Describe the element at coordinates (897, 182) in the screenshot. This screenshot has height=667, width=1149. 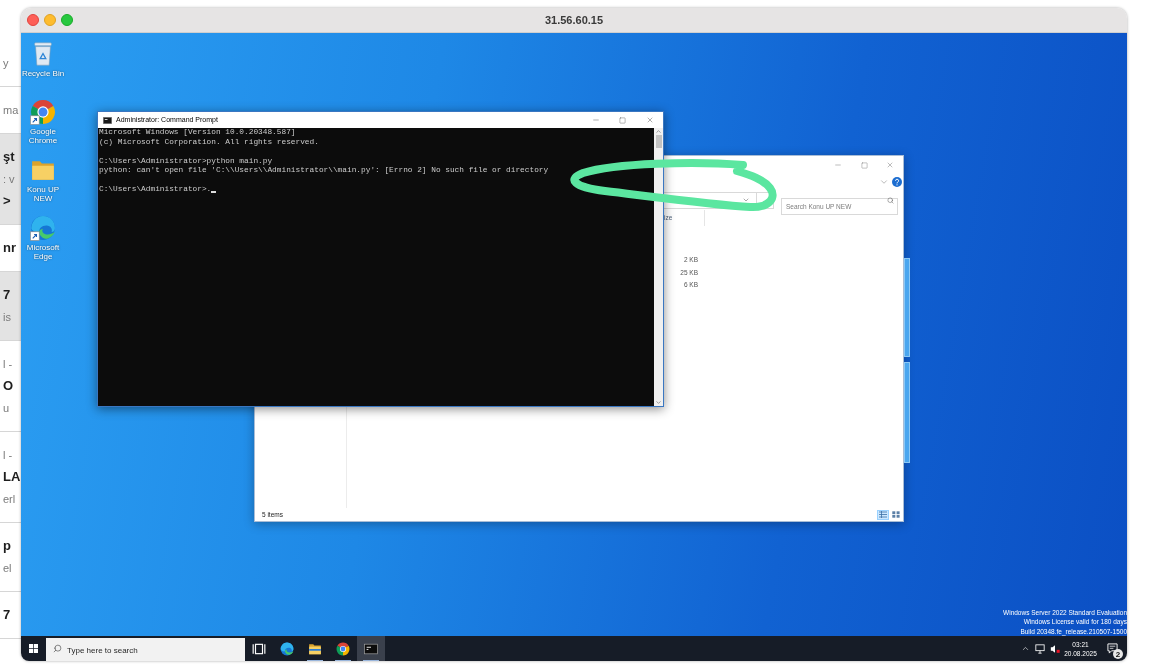
I see `help-icon` at that location.